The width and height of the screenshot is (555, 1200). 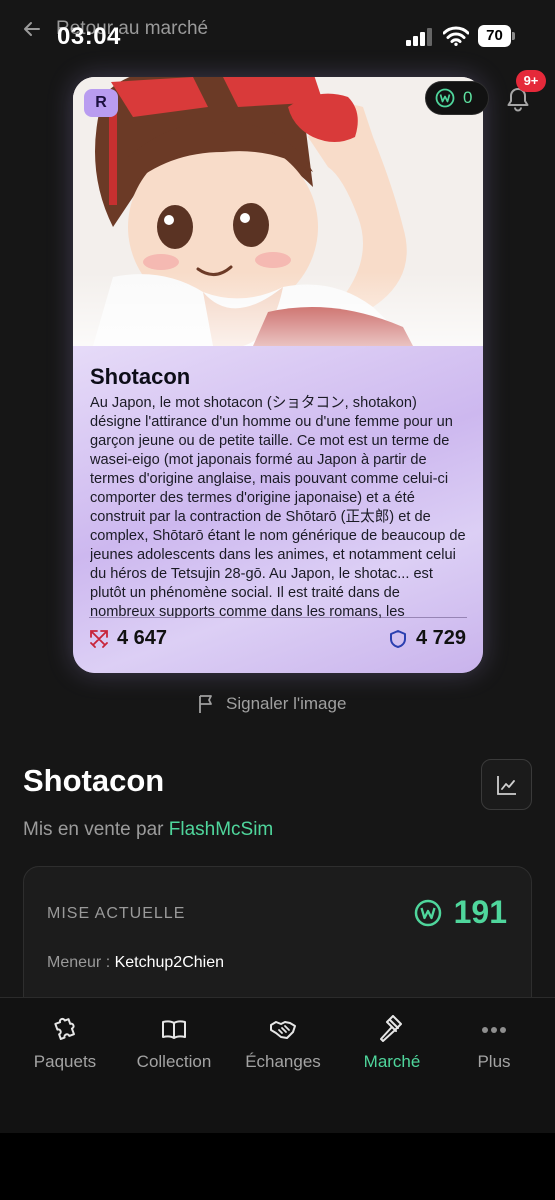 What do you see at coordinates (397, 638) in the screenshot?
I see `shield-icon` at bounding box center [397, 638].